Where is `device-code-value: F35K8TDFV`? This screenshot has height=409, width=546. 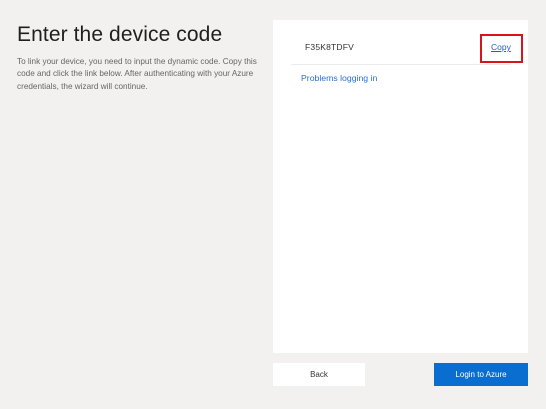 device-code-value: F35K8TDFV is located at coordinates (330, 47).